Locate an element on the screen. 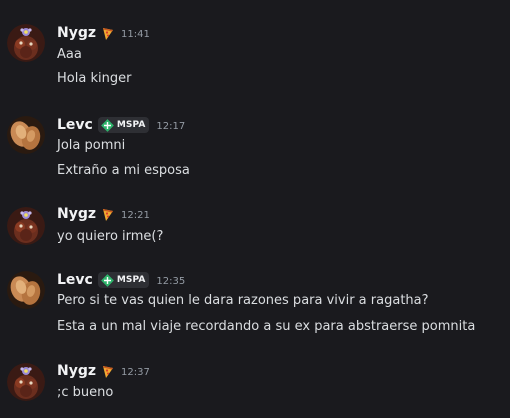 The height and width of the screenshot is (418, 510). timestamp: 12:35 is located at coordinates (170, 280).